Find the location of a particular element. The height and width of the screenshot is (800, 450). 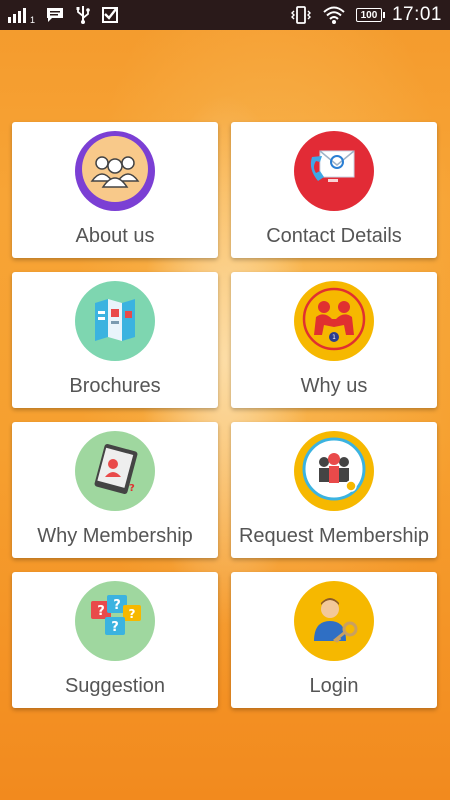

status-bar-left: 1 is located at coordinates (63, 15).